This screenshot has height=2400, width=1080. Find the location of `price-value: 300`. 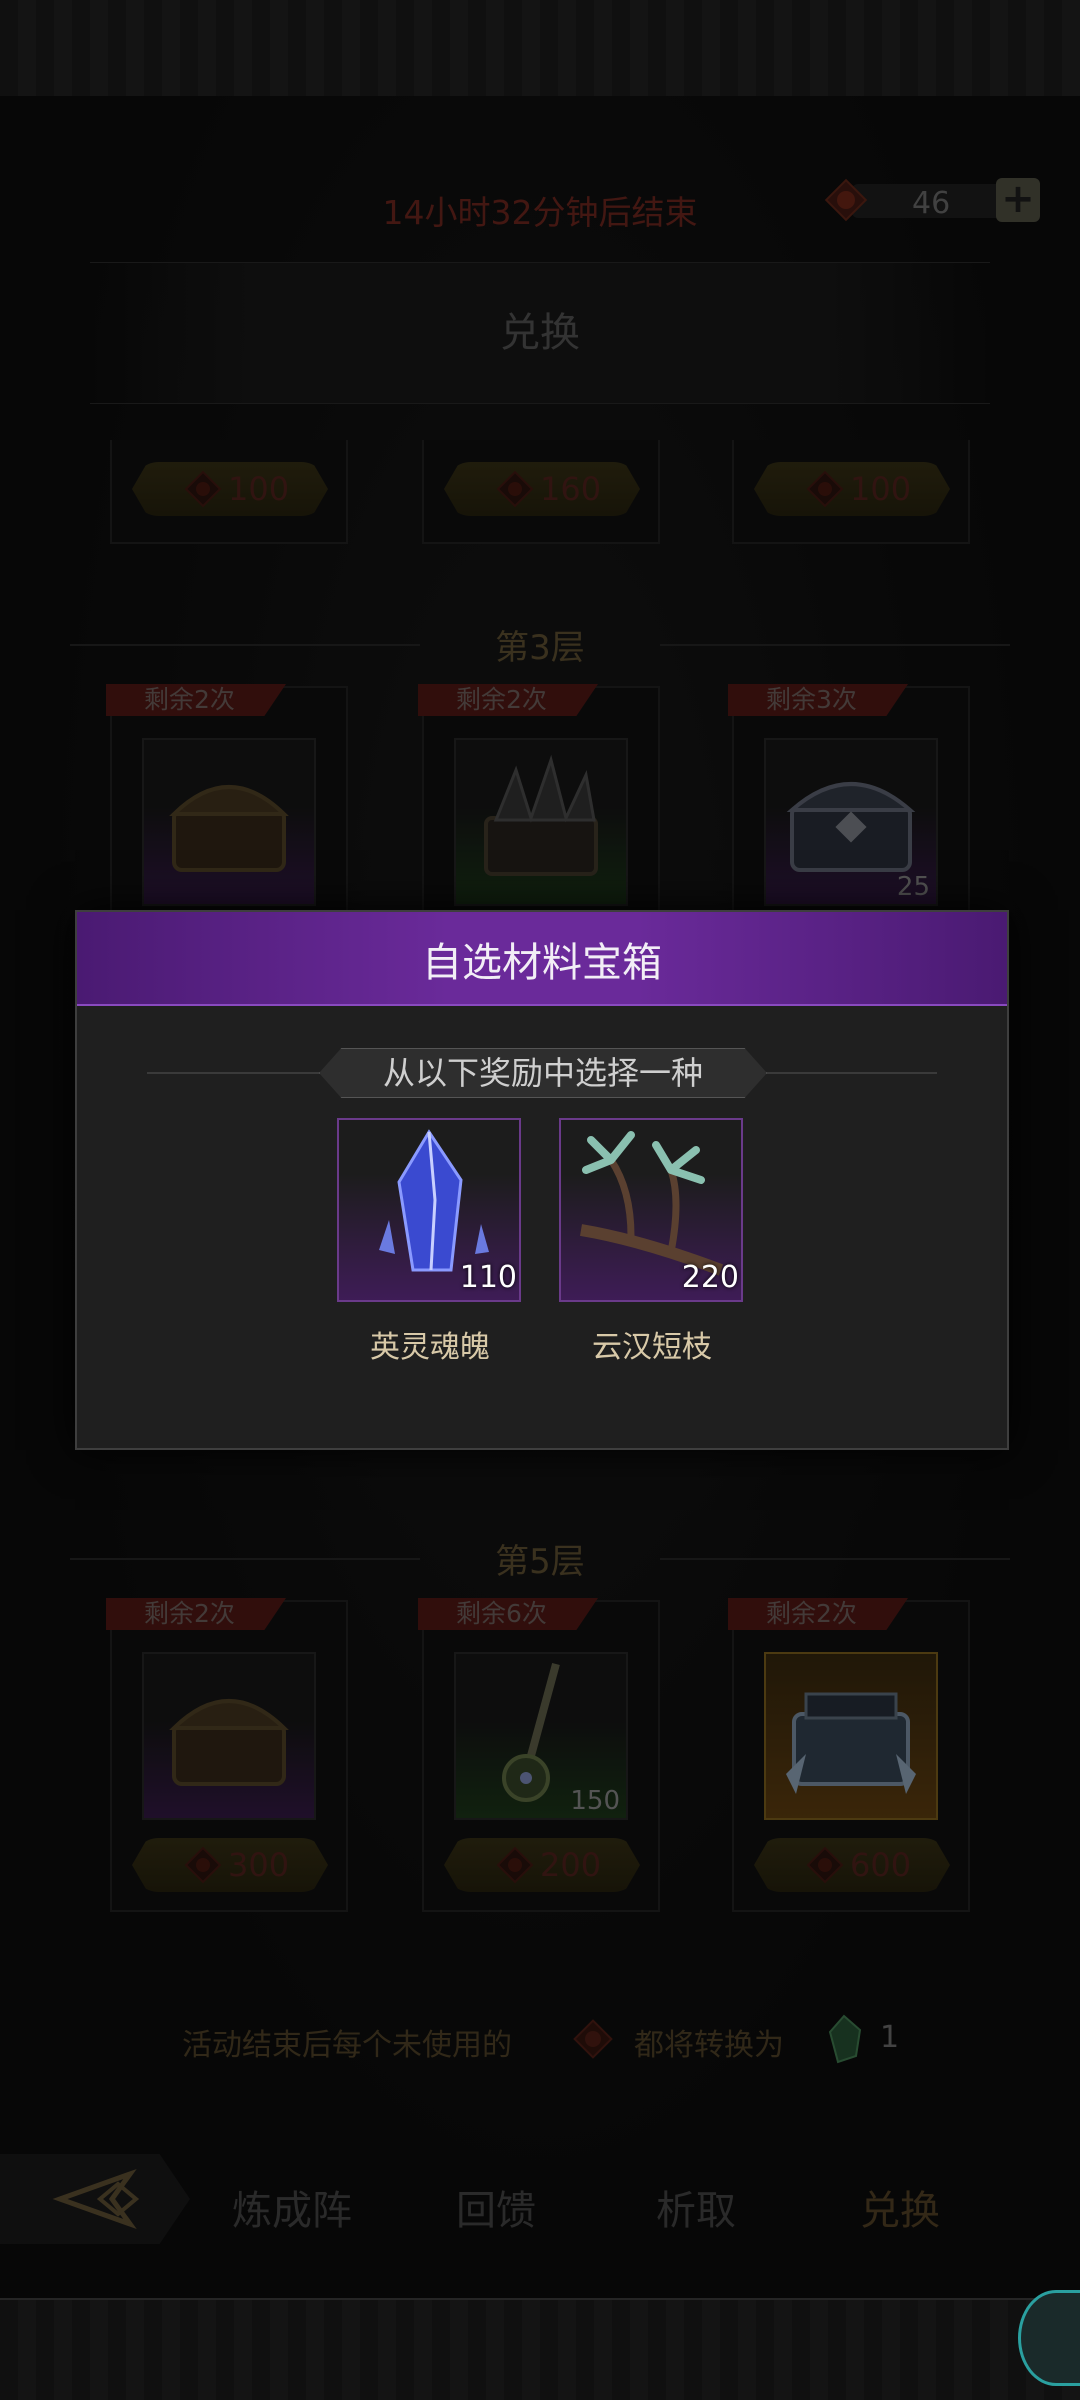

price-value: 300 is located at coordinates (259, 1865).